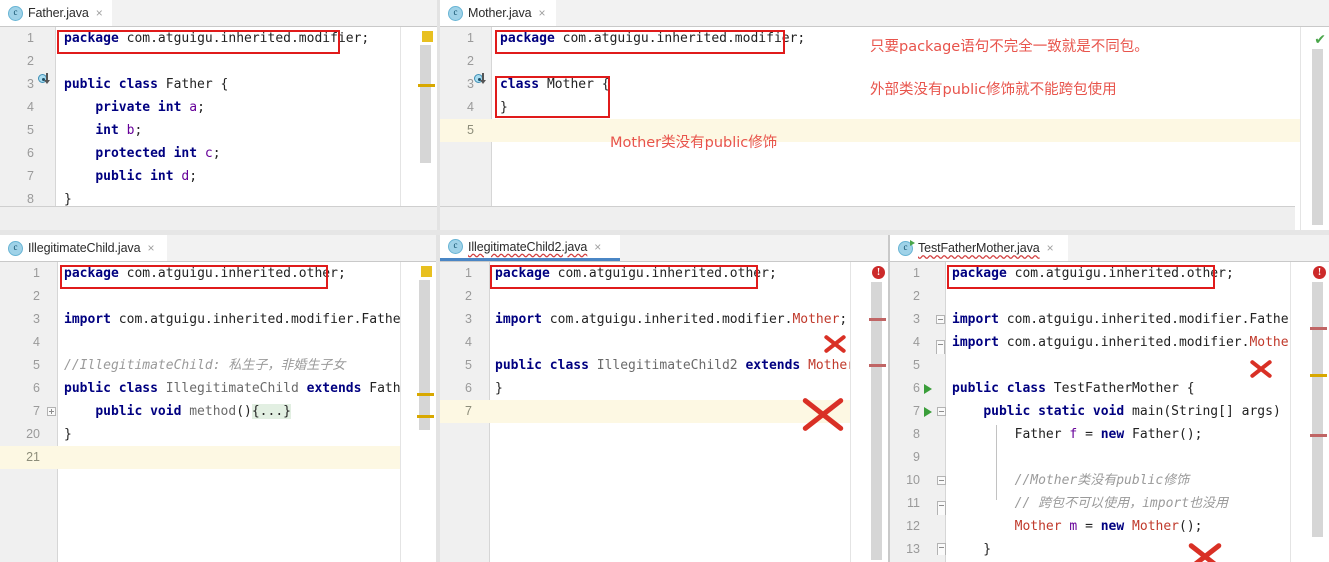 Image resolution: width=1329 pixels, height=562 pixels. Describe the element at coordinates (56, 13) in the screenshot. I see `tab-father-java: c Father.java ×` at that location.